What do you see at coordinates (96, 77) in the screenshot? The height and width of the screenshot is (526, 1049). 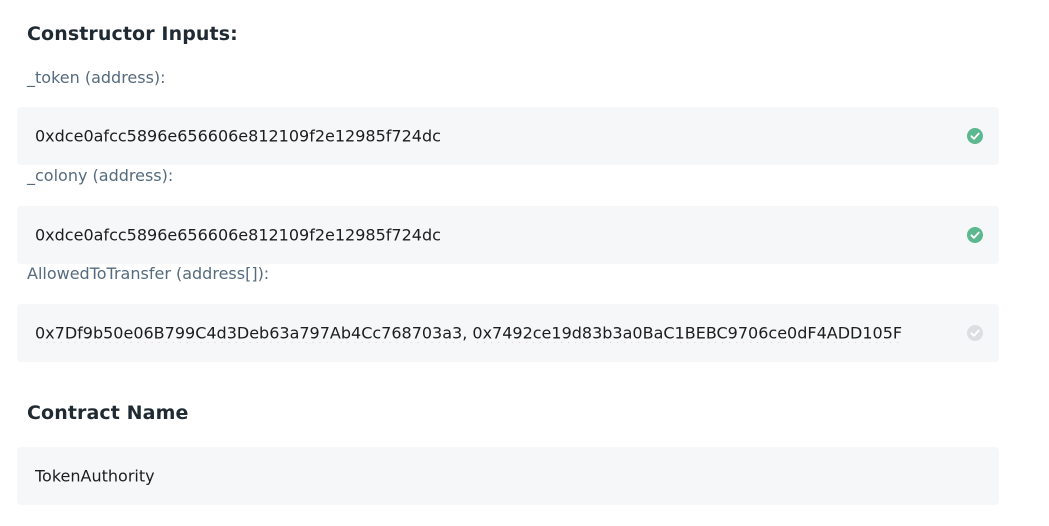 I see `token-address-label: _token (address):` at bounding box center [96, 77].